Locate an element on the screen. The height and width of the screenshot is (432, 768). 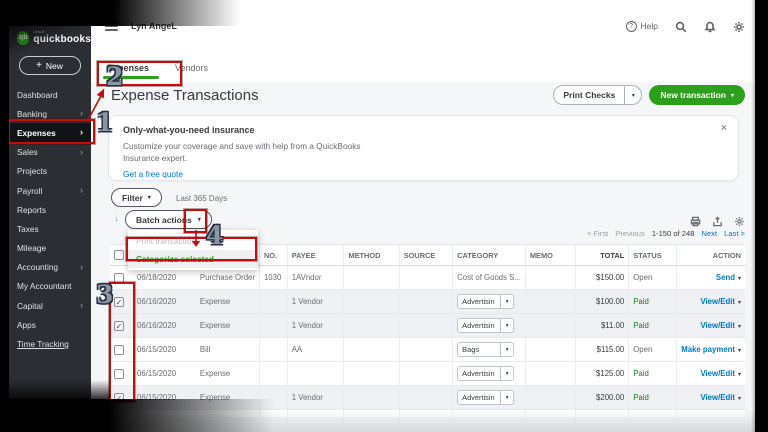
cell-method is located at coordinates (371, 278).